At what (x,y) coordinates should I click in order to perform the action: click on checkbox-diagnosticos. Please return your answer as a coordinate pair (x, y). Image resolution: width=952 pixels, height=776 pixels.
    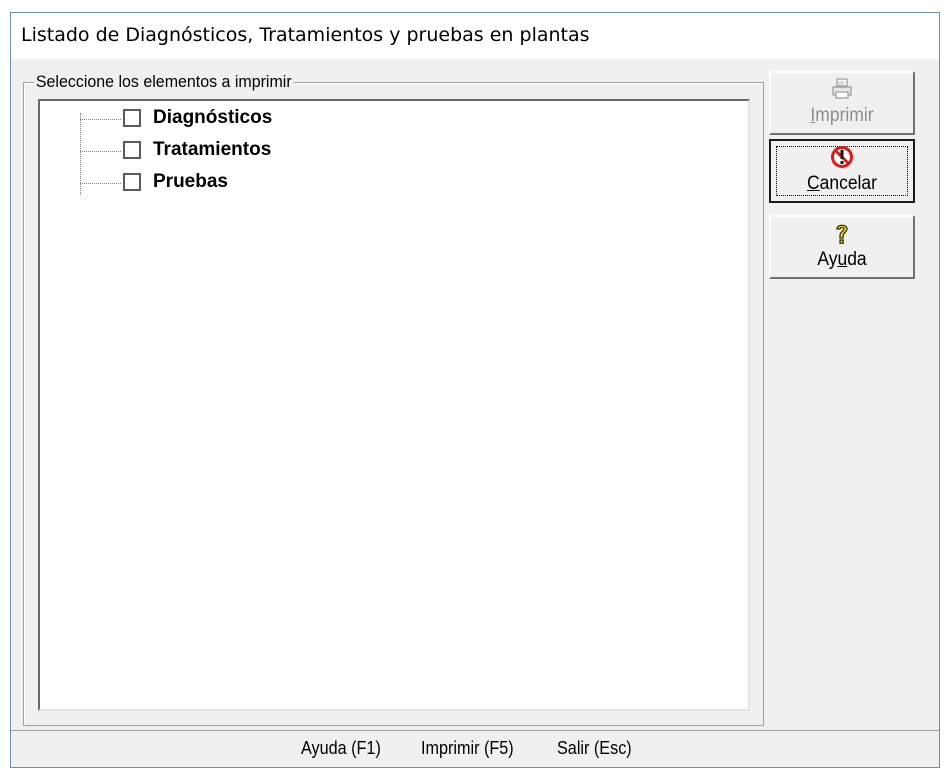
    Looking at the image, I should click on (132, 118).